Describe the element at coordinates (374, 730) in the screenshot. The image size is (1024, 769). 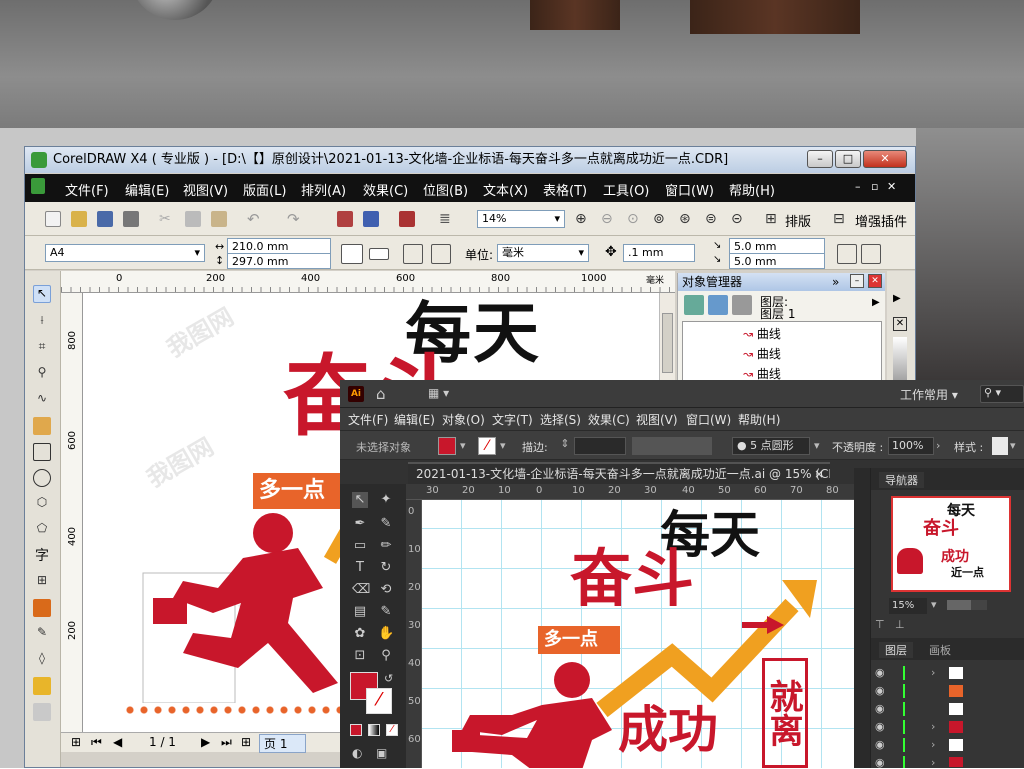
I see `gradient-mode-icon` at that location.